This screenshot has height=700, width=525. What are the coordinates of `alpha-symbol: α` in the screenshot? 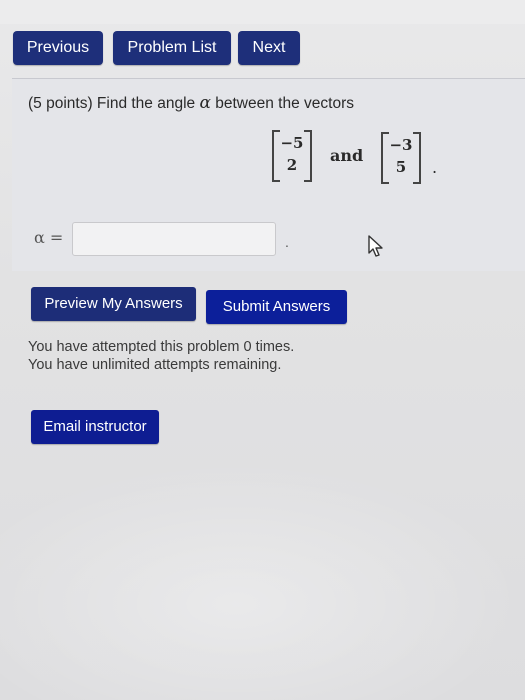 It's located at (205, 103).